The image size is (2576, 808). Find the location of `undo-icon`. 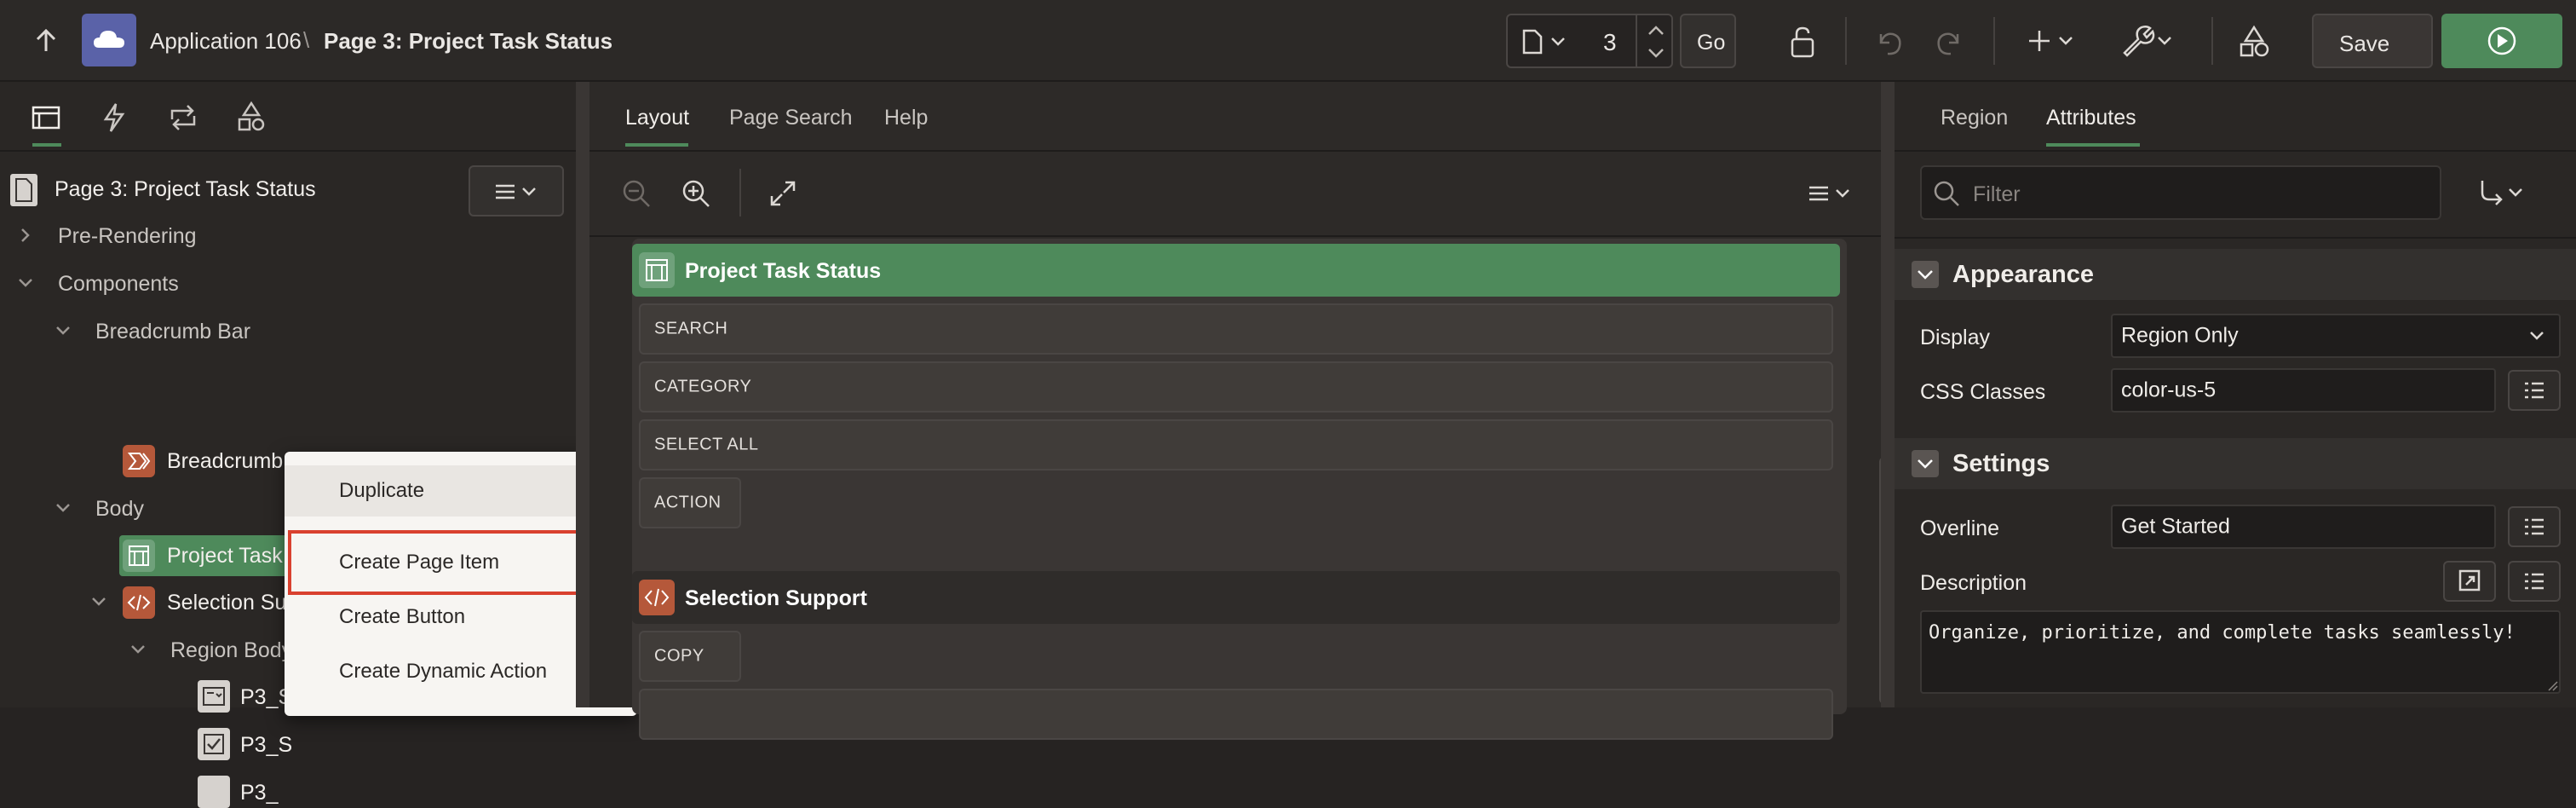

undo-icon is located at coordinates (1889, 42).